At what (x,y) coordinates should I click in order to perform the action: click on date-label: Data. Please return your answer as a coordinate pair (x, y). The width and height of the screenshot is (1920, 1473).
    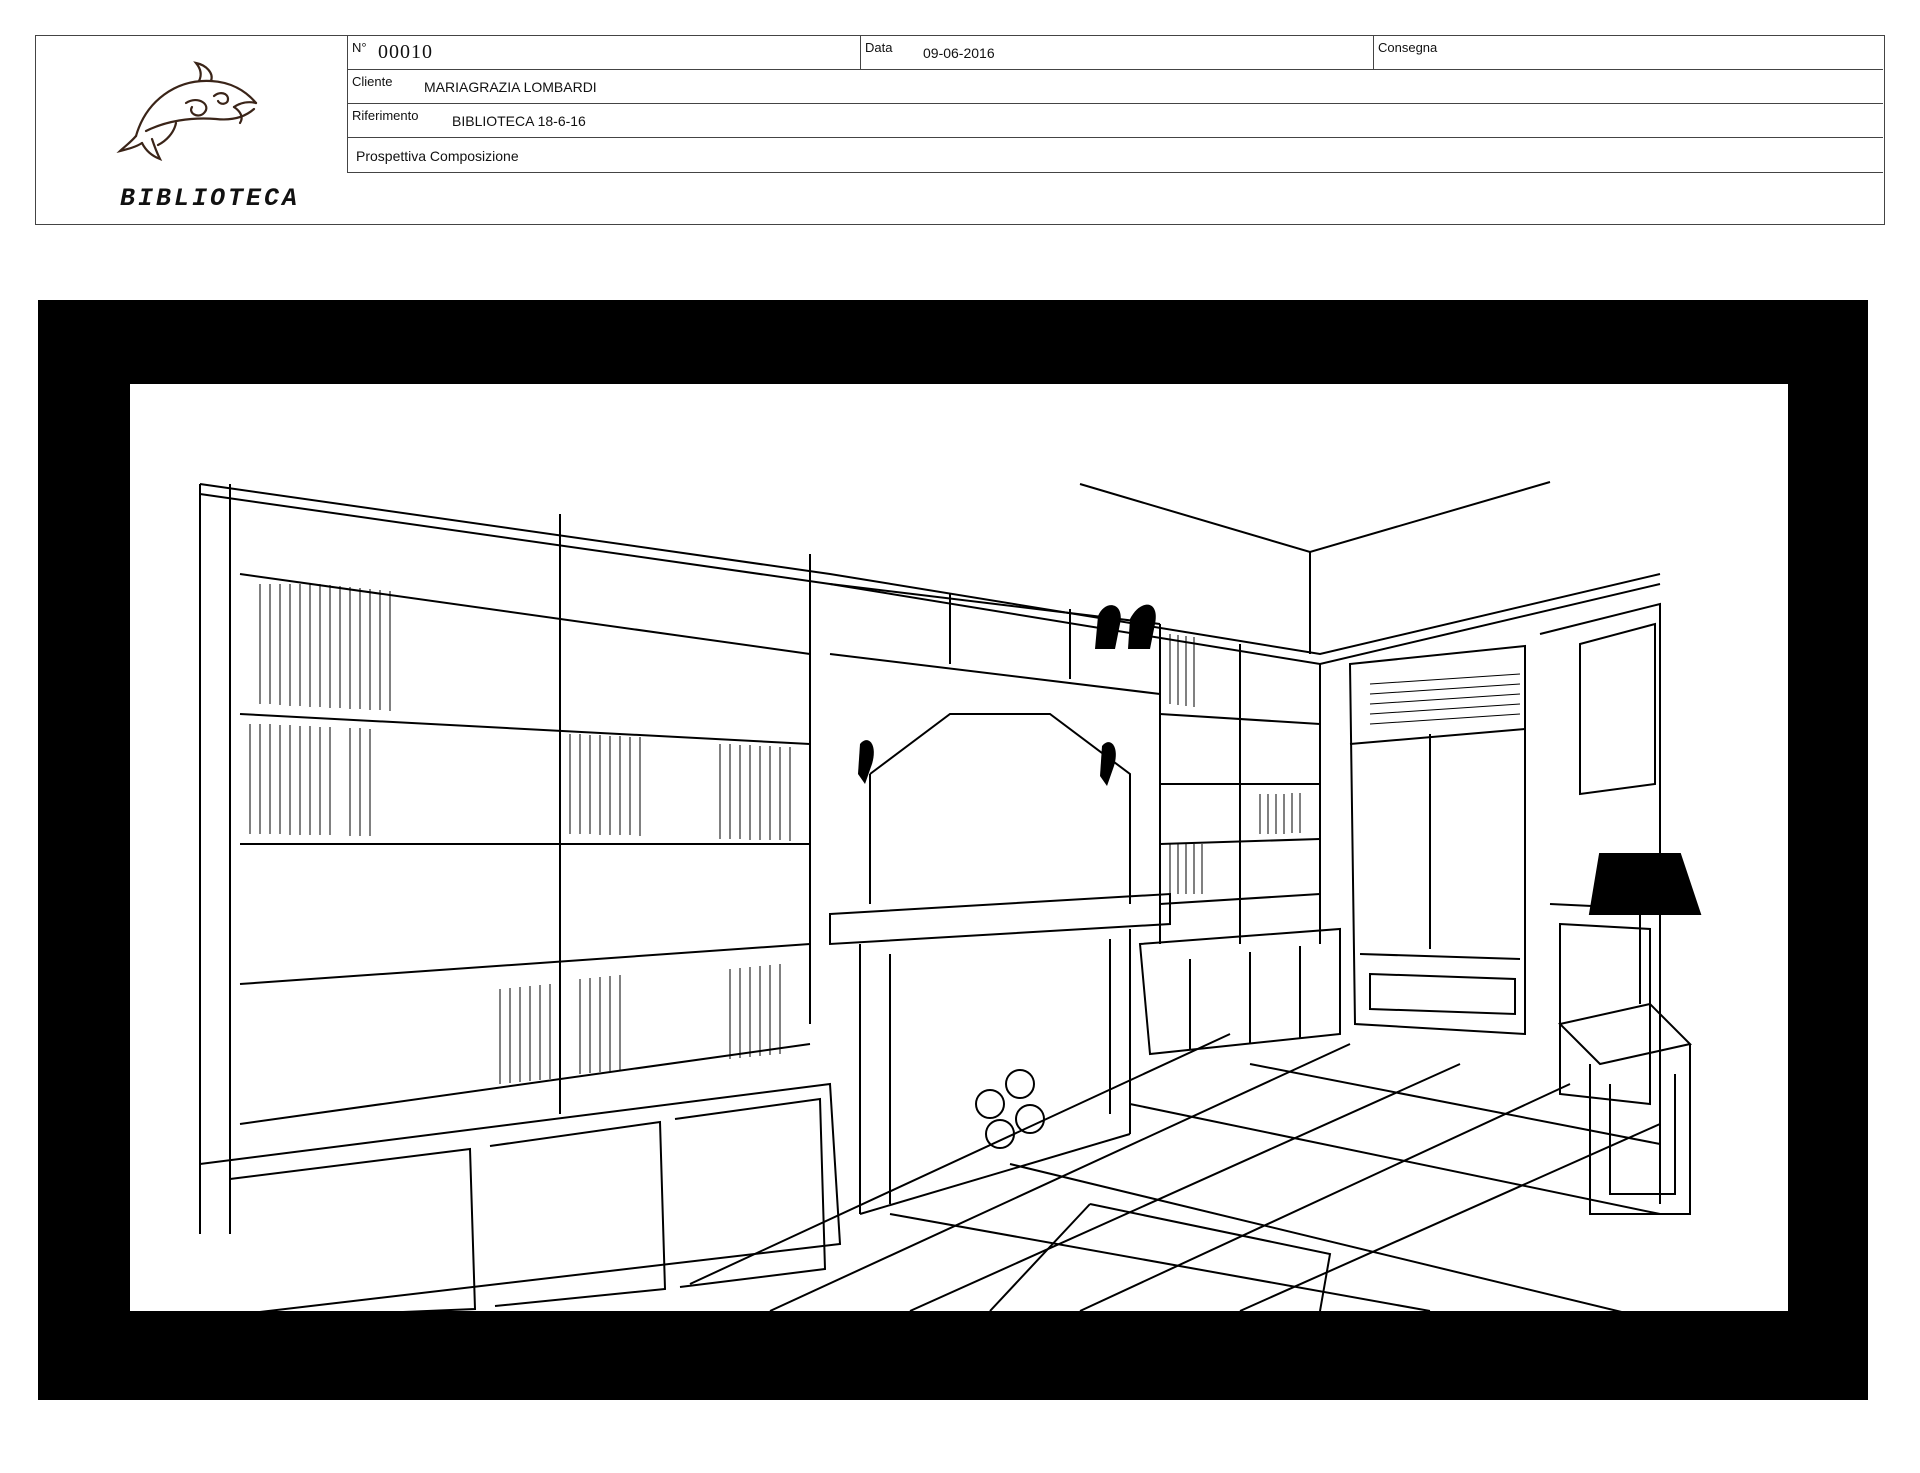
    Looking at the image, I should click on (879, 47).